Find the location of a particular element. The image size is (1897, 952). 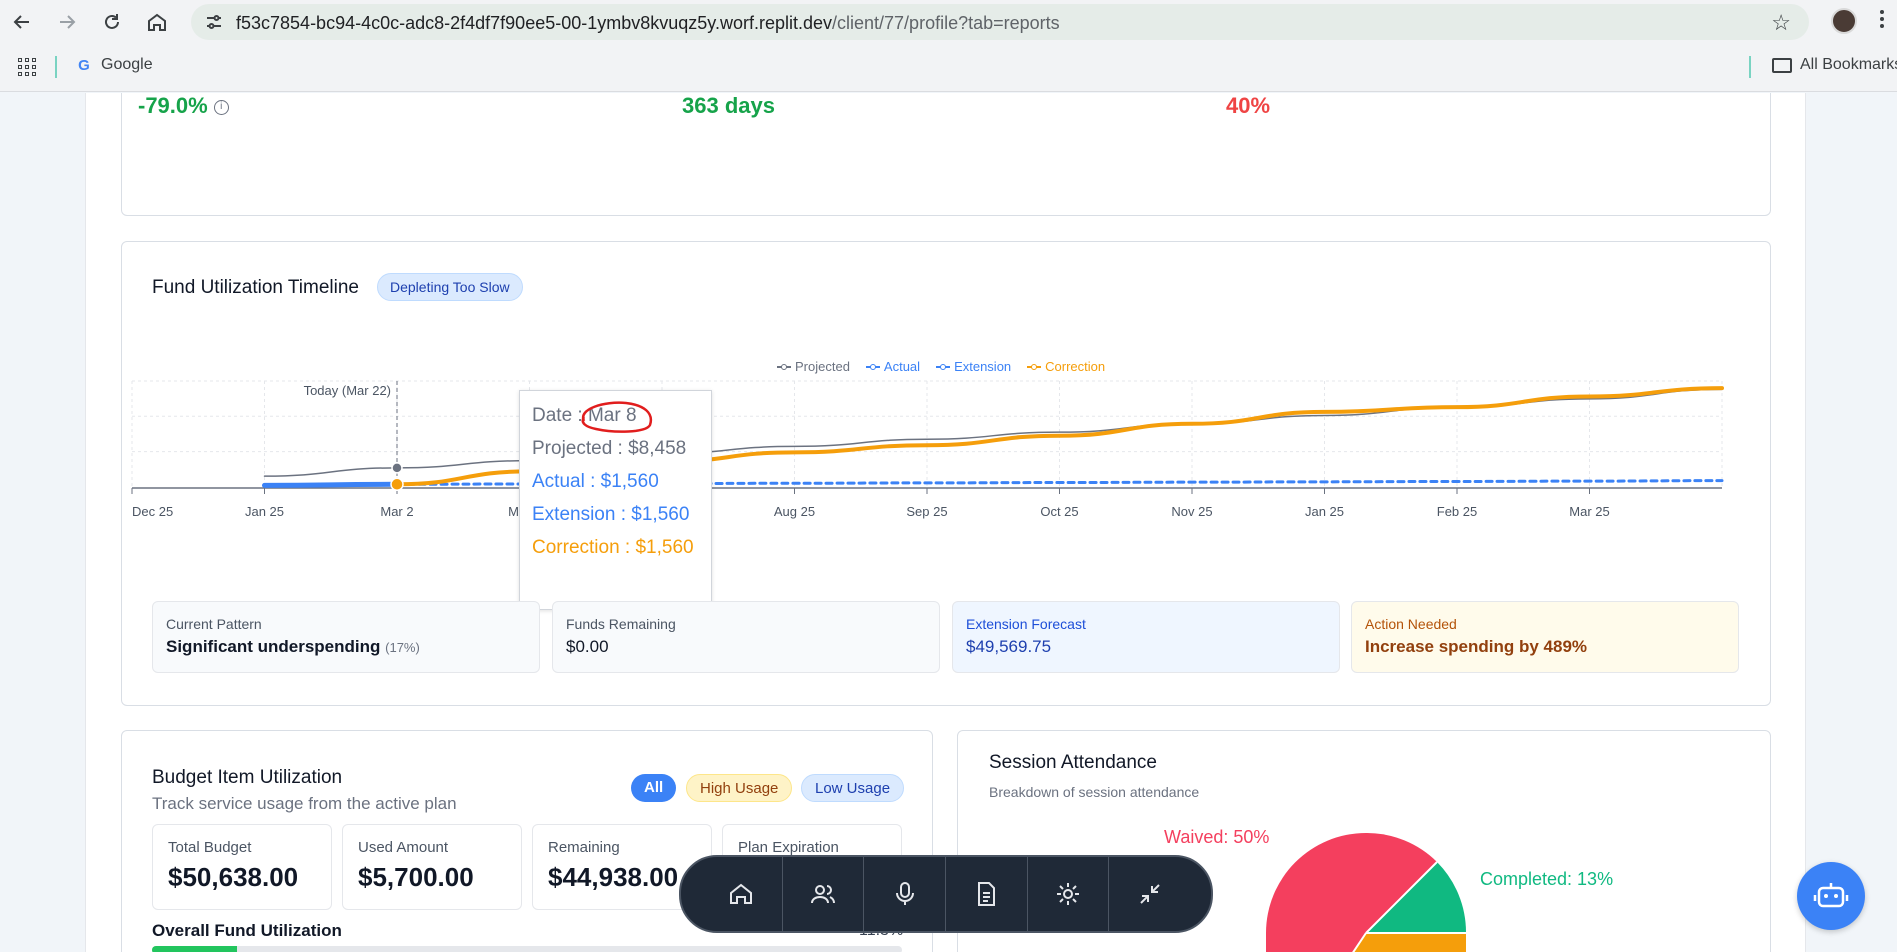

tooltip-projected: Projected : $8,458 is located at coordinates (609, 448).